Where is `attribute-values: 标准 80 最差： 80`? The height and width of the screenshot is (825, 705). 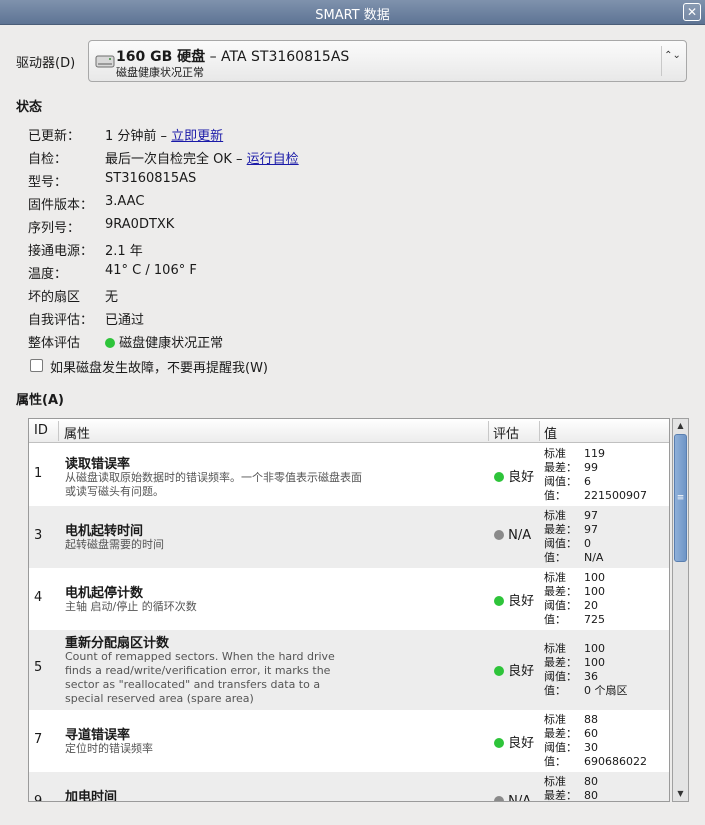 attribute-values: 标准 80 最差： 80 is located at coordinates (571, 788).